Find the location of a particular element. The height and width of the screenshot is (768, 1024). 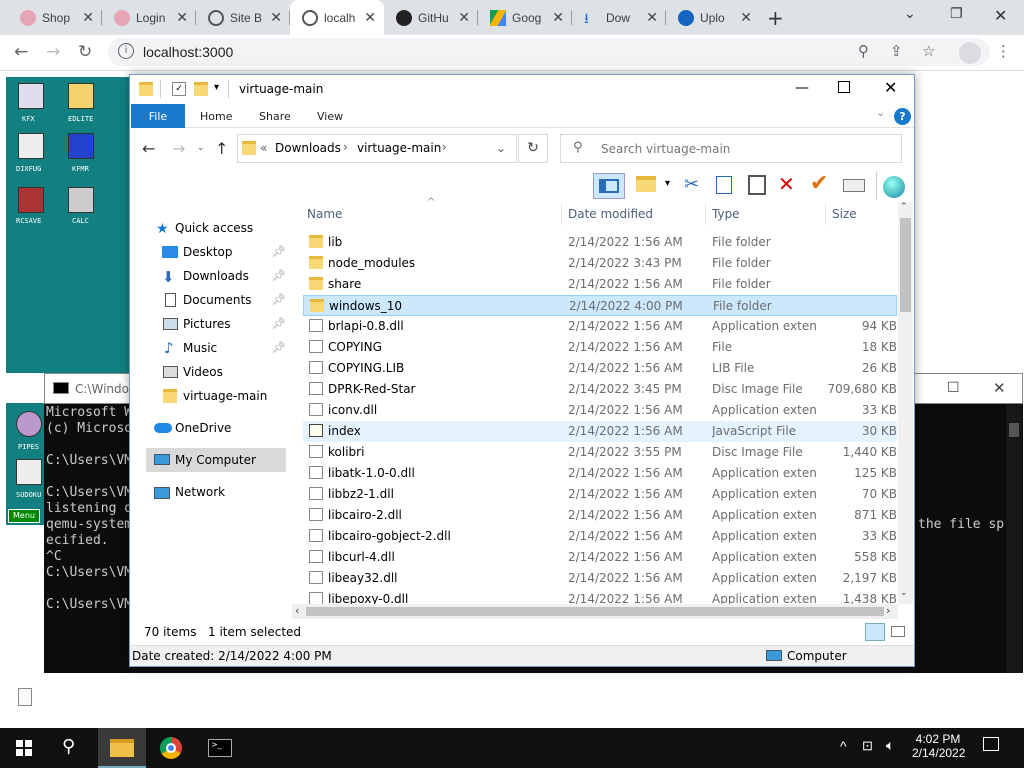

chrome-icon is located at coordinates (171, 748).